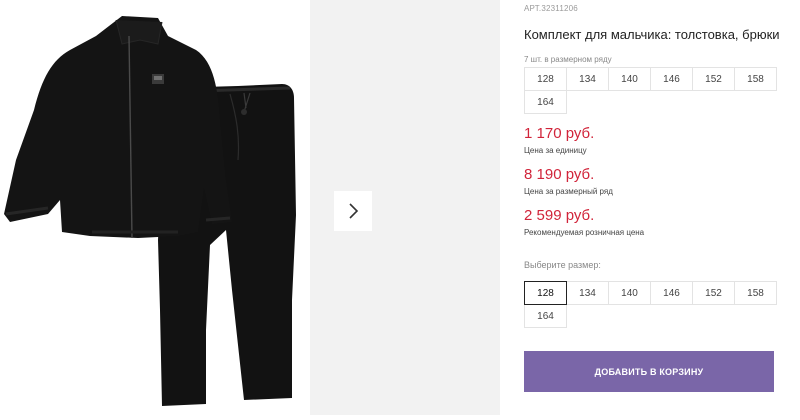 The height and width of the screenshot is (420, 800). I want to click on retail-price: 2 599 руб., so click(559, 215).